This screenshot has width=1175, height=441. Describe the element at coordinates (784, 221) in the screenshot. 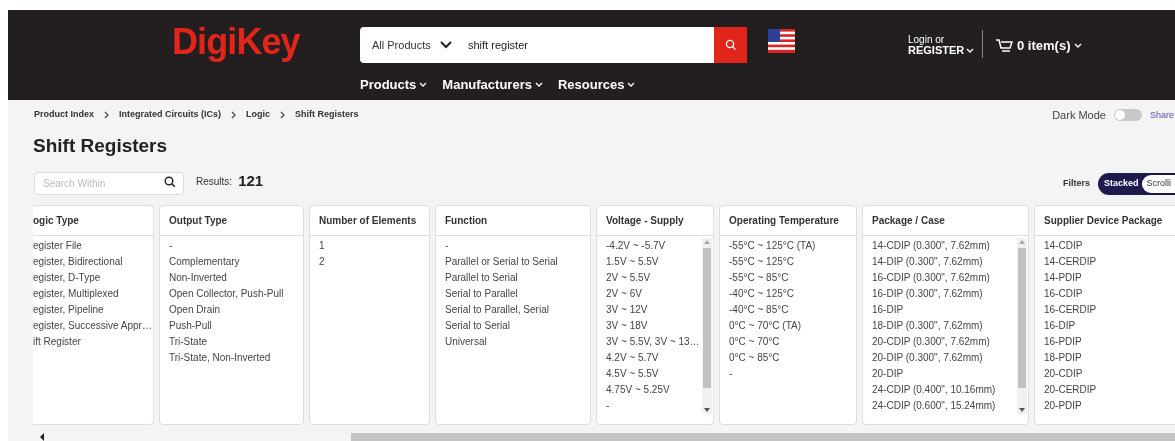

I see `column-header: Operating Temperature` at that location.